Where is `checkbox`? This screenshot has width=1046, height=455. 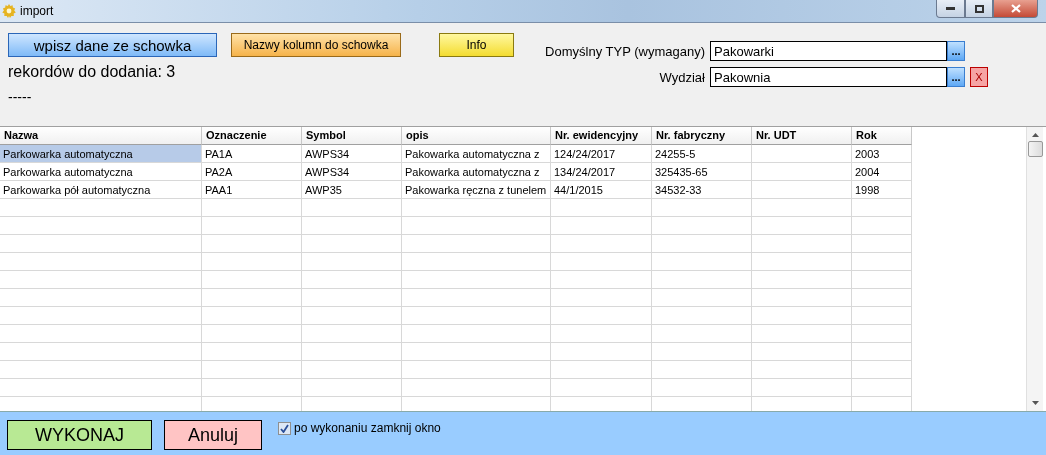
checkbox is located at coordinates (284, 428).